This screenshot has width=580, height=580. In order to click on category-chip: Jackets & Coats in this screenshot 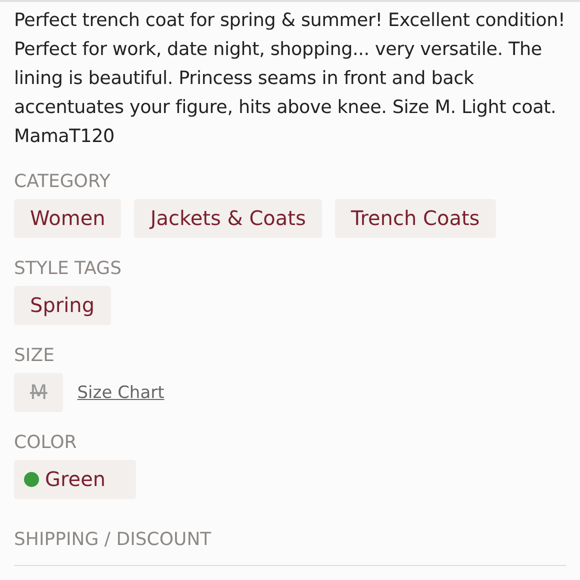, I will do `click(228, 218)`.